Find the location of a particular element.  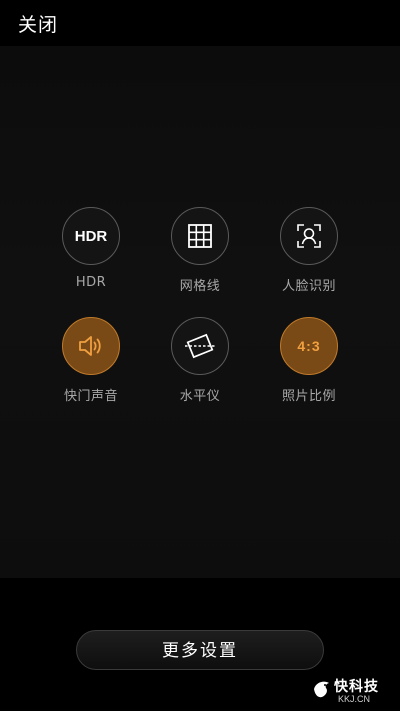

watermark-sub-text: KKJ.CN is located at coordinates (354, 699).